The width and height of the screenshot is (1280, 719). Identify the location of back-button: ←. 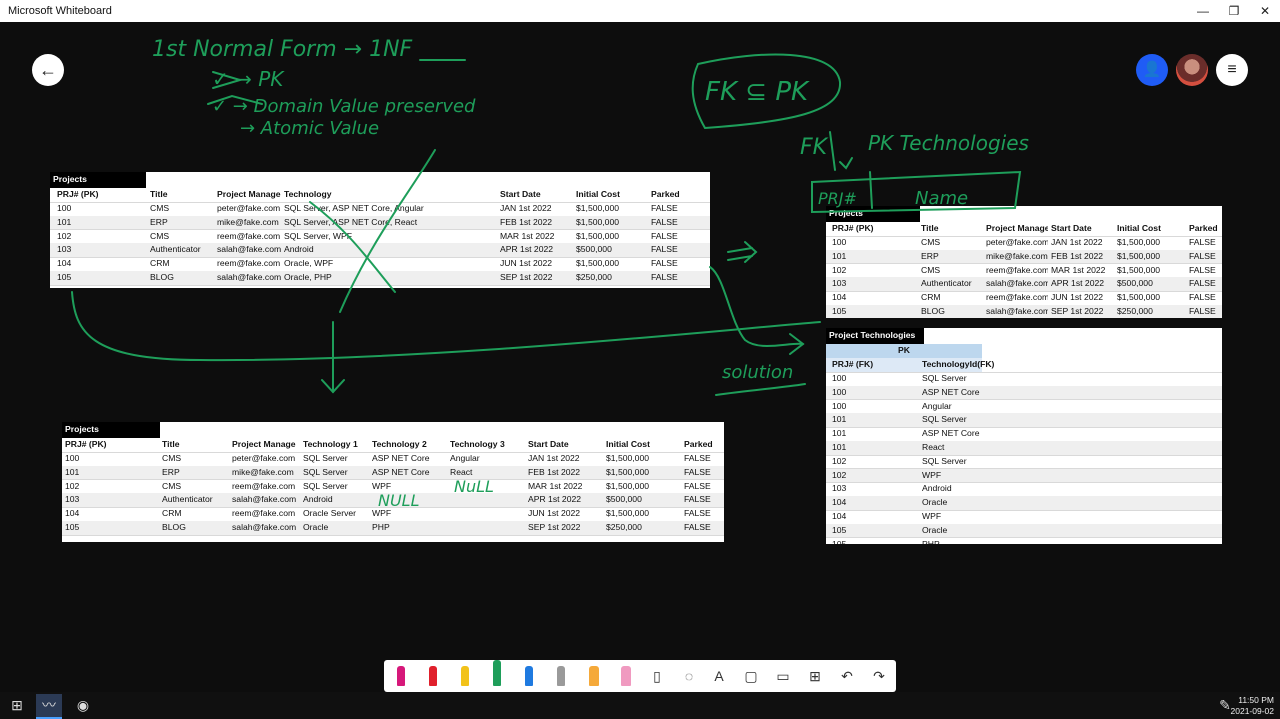
(48, 70).